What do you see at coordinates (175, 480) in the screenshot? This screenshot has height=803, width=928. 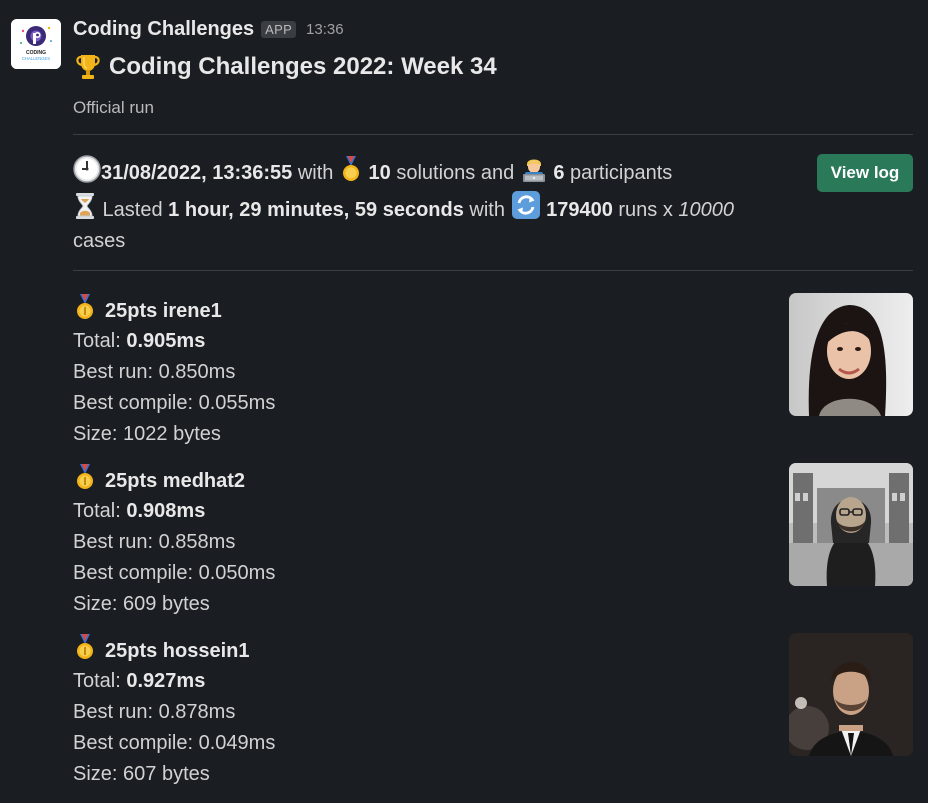 I see `entry-name: 25pts medhat2` at bounding box center [175, 480].